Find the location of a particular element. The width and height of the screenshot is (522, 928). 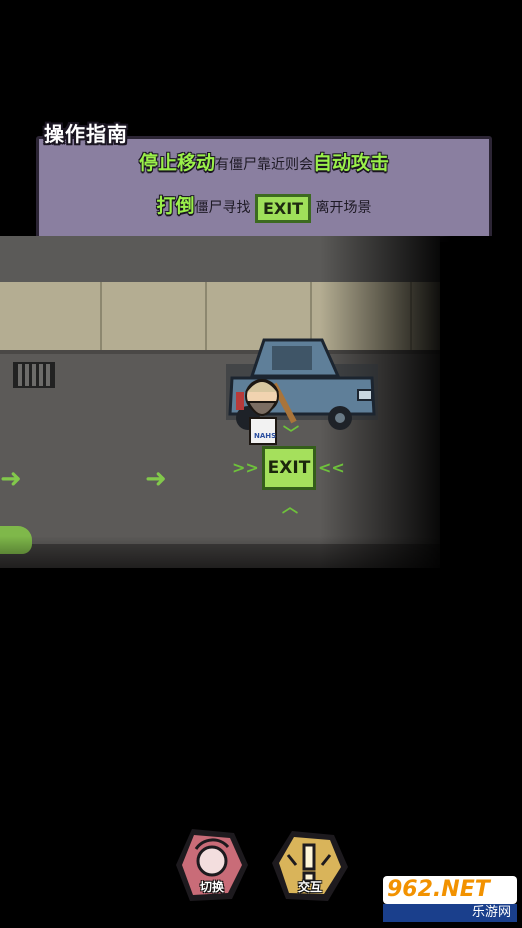

guide-text-zombie-near: 有僵尸靠近则会 is located at coordinates (264, 165).